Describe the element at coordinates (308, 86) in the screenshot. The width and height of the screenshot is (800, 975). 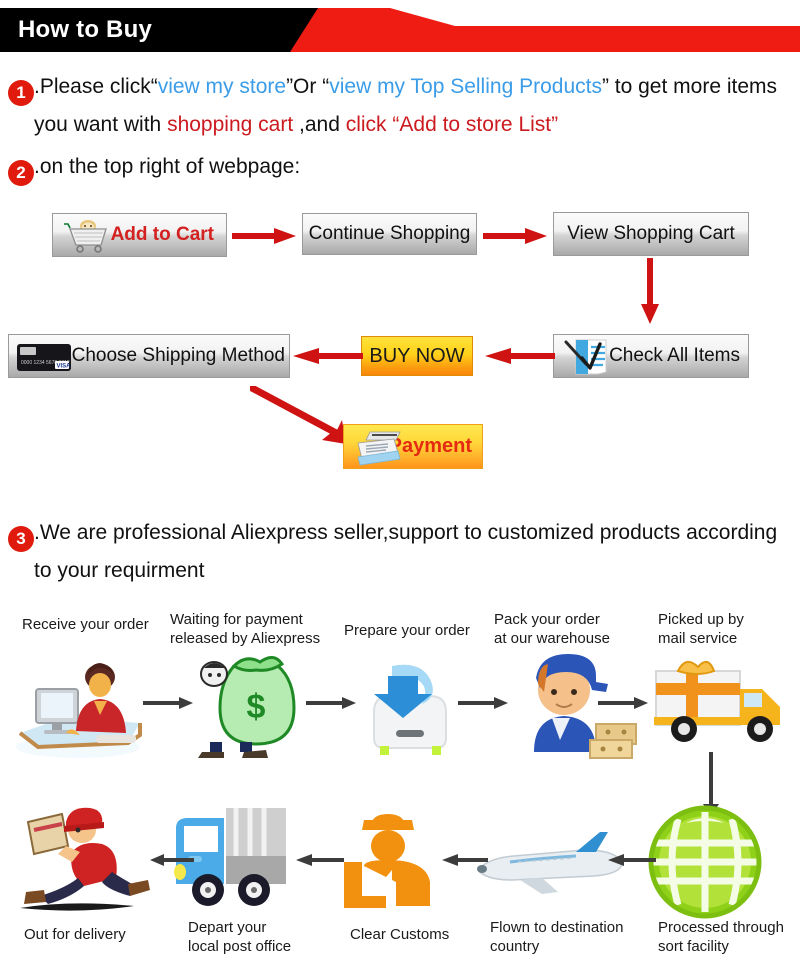
I see `step-1-text-b: ”Or “` at that location.